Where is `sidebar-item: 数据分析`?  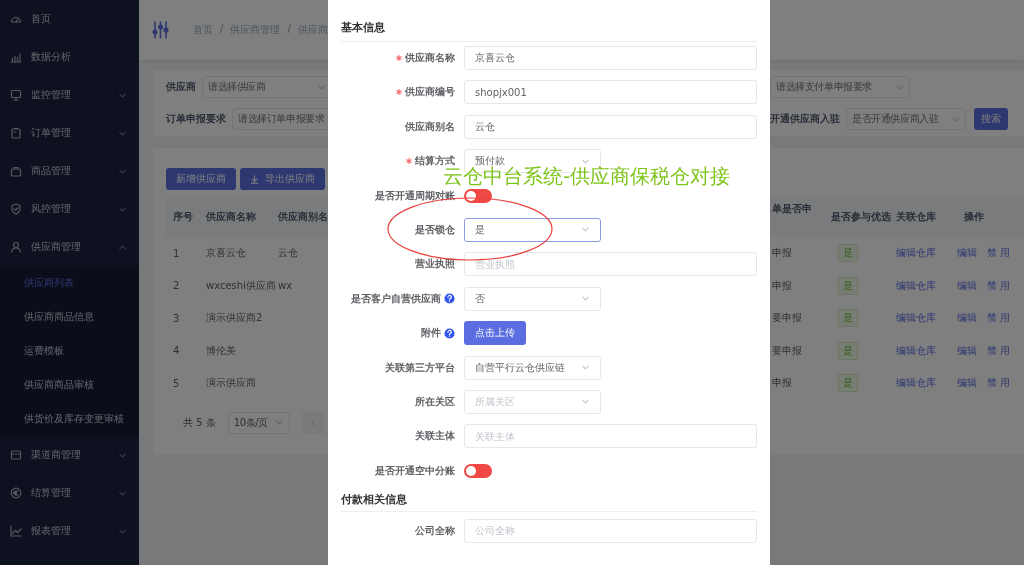
sidebar-item: 数据分析 is located at coordinates (69, 57).